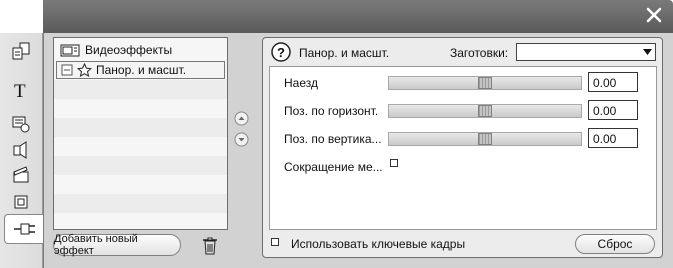 This screenshot has width=673, height=268. What do you see at coordinates (358, 16) in the screenshot?
I see `title-bar` at bounding box center [358, 16].